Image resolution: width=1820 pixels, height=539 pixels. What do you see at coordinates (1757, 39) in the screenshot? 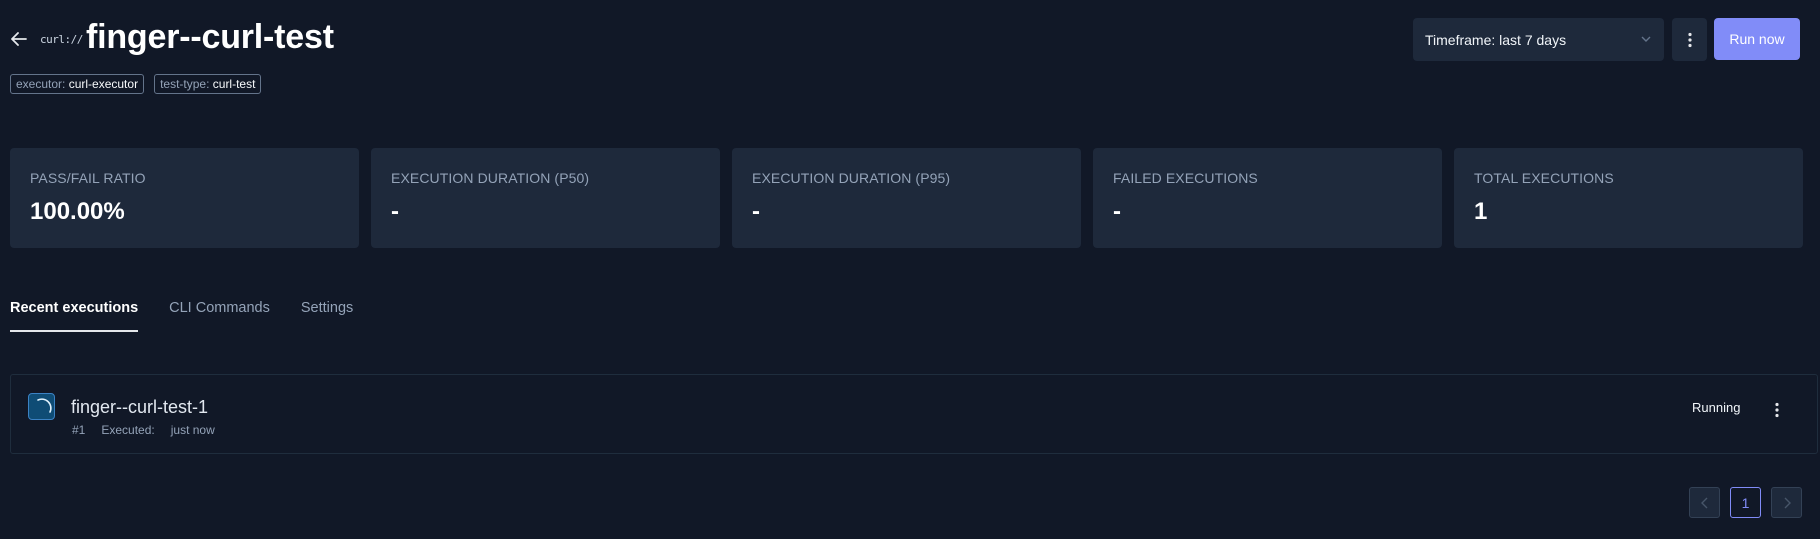
I see `run-now-button: Run now` at bounding box center [1757, 39].